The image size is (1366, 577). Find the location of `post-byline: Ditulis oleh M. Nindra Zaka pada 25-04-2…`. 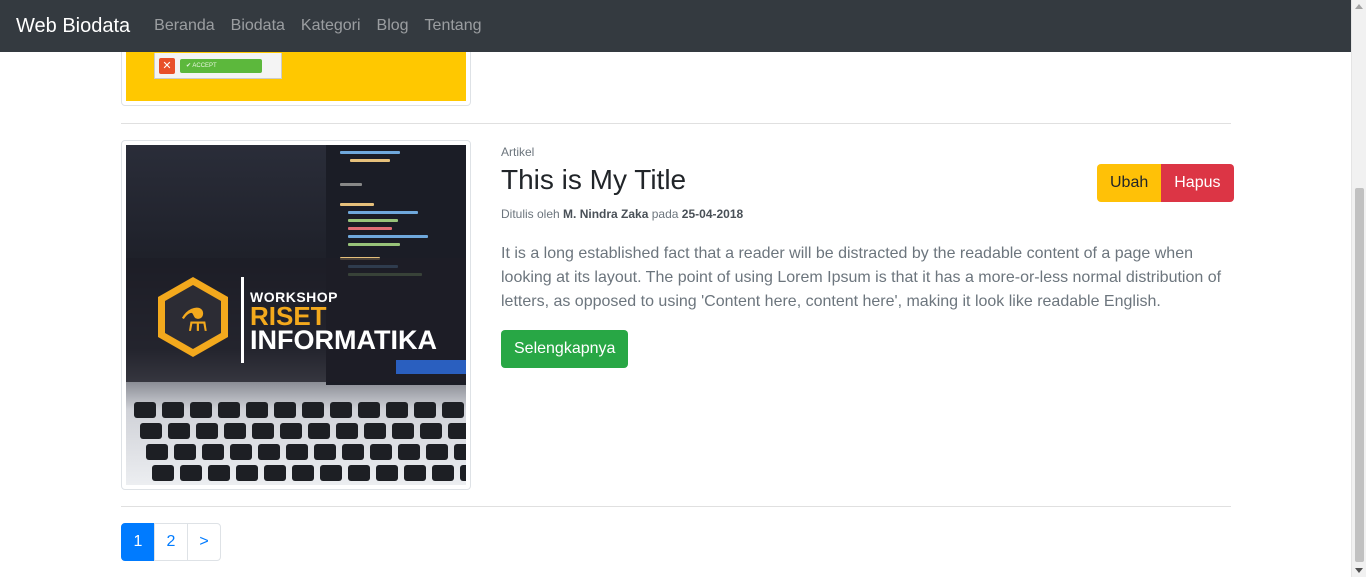

post-byline: Ditulis oleh M. Nindra Zaka pada 25-04-2… is located at coordinates (622, 214).